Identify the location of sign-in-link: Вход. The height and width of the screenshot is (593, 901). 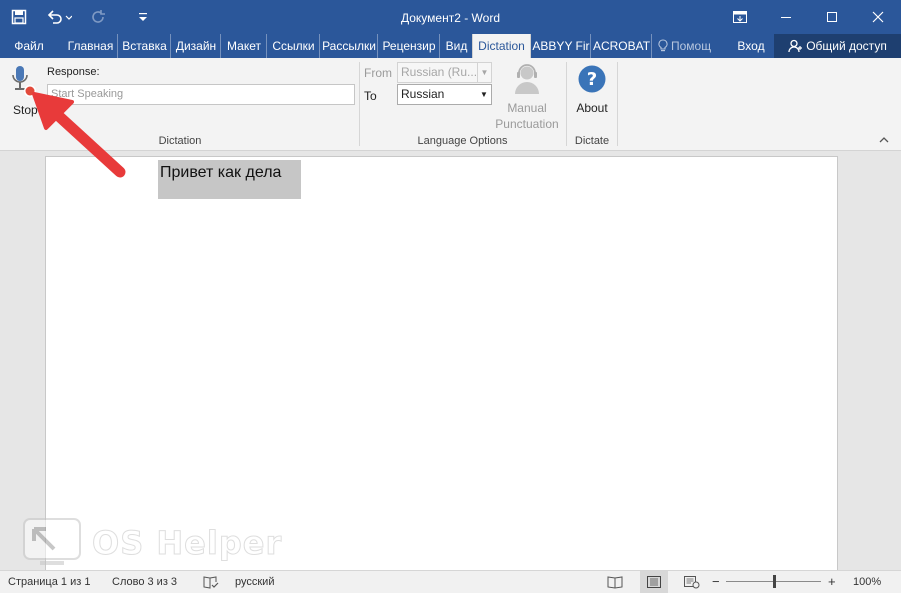
(751, 46).